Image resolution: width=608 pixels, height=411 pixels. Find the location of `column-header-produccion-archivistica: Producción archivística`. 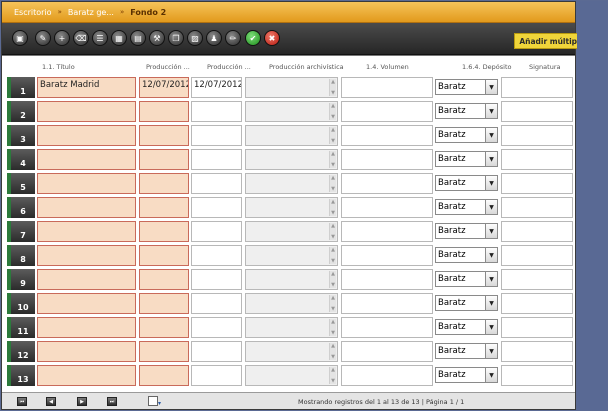

column-header-produccion-archivistica: Producción archivística is located at coordinates (306, 67).